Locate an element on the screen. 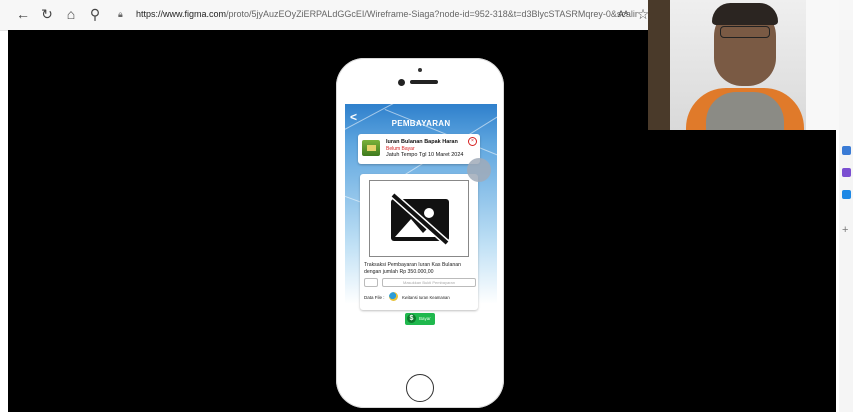 The image size is (853, 412). search-icon: ⚲ is located at coordinates (95, 14).